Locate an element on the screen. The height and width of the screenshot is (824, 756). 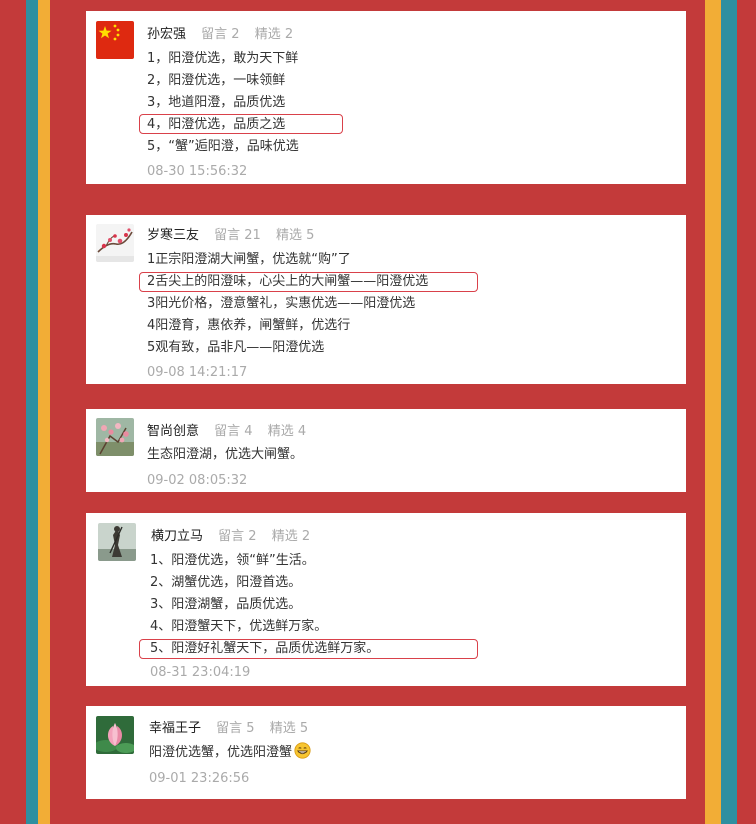
comment-line: 4阳澄育，惠依养，闸蟹鲜，优选行 is located at coordinates (249, 325).